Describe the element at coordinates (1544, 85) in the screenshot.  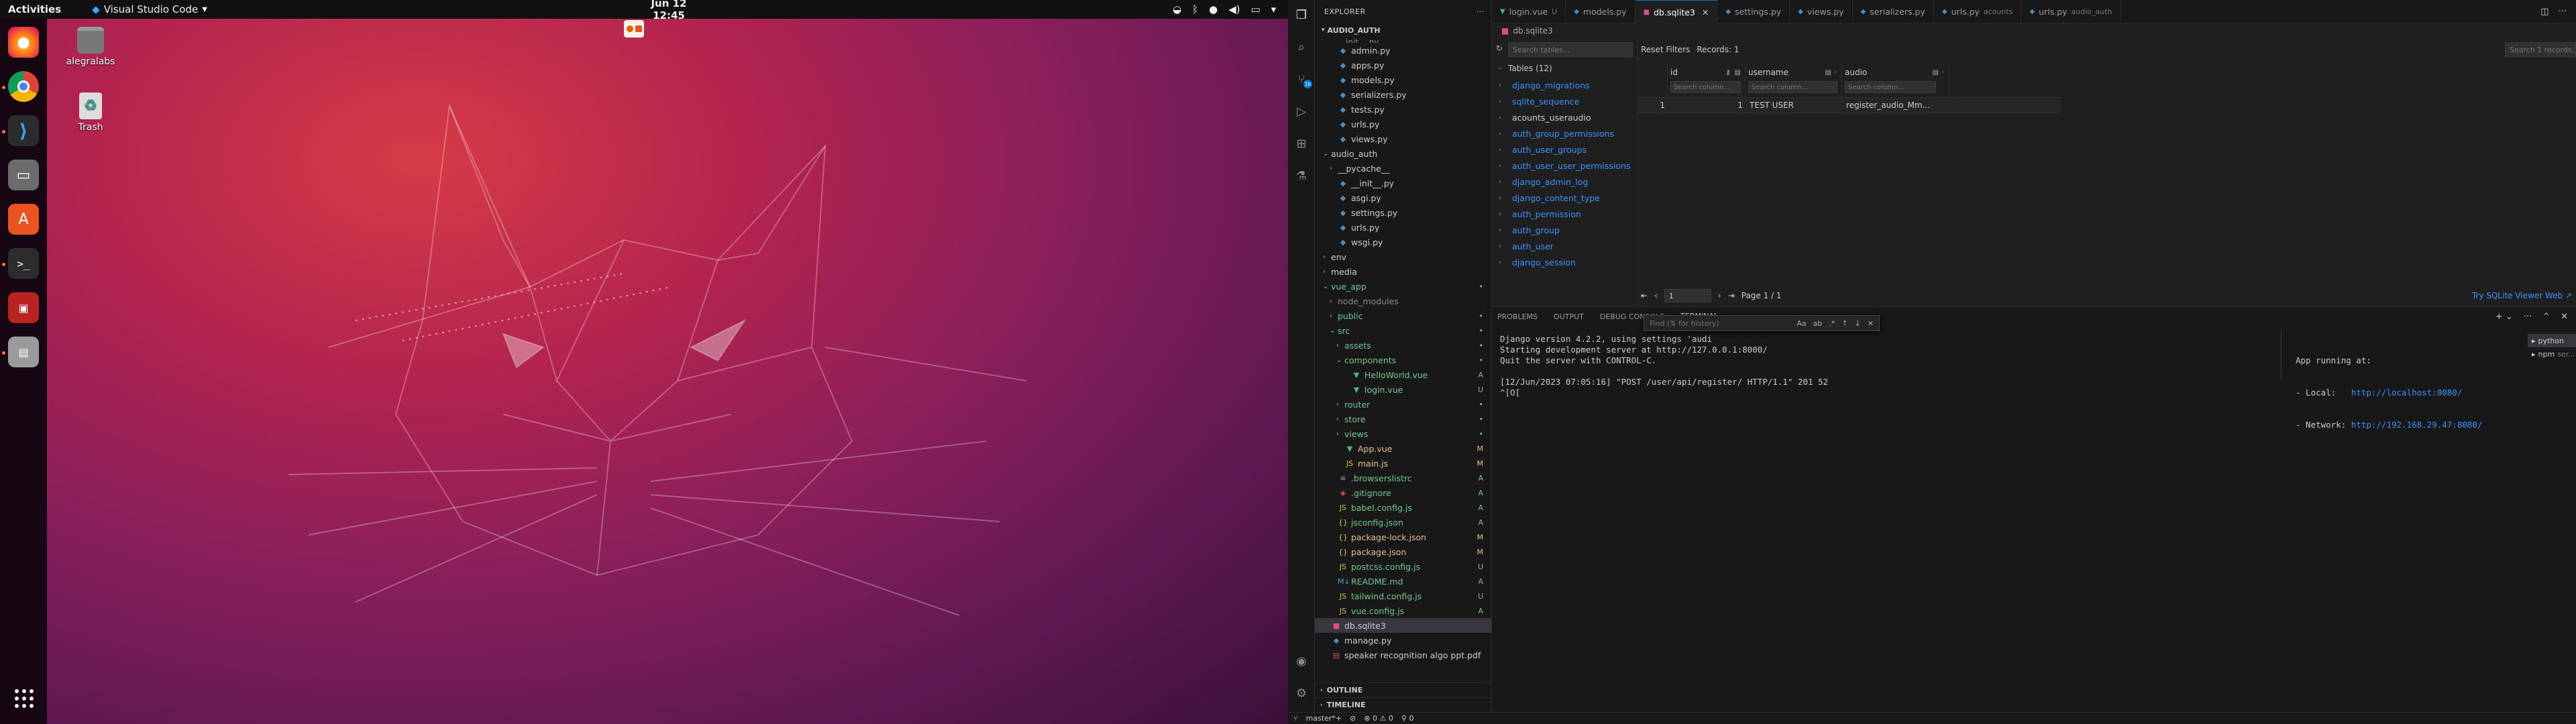
I see `table-list-item: › django_migrations` at that location.